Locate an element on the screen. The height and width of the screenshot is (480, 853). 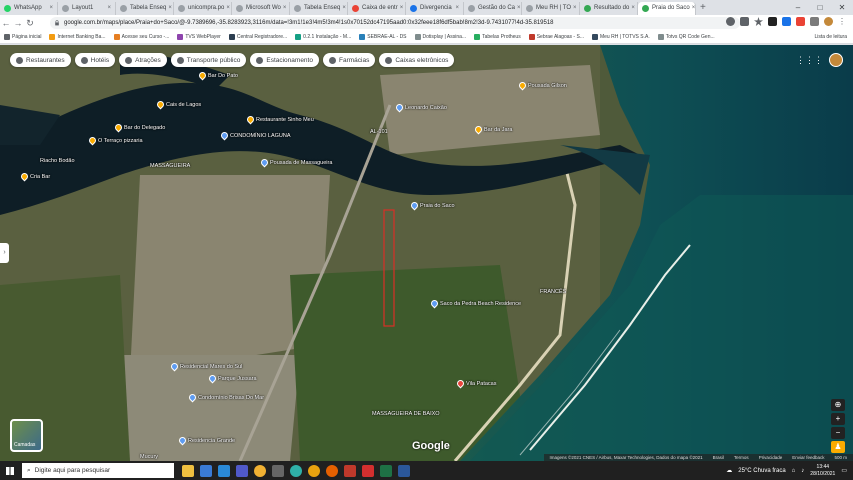
layers-button: Camadas is located at coordinates (26, 435).